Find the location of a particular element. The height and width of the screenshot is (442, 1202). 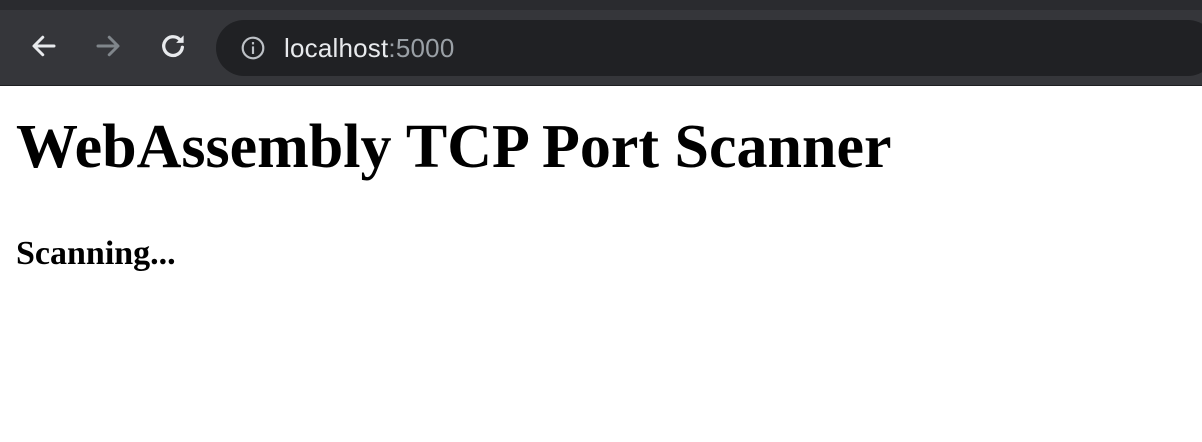

reload-icon is located at coordinates (173, 46).